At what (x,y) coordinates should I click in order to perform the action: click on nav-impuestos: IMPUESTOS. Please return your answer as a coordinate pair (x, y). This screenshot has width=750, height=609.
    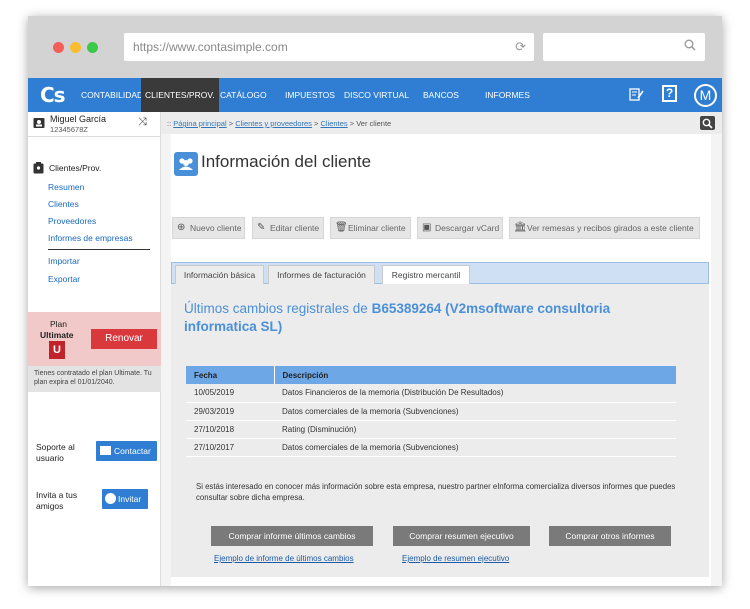
    Looking at the image, I should click on (310, 95).